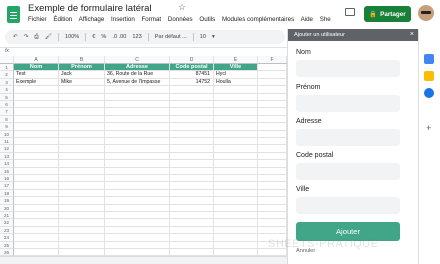  I want to click on row-header-18: 18, so click(7, 193).